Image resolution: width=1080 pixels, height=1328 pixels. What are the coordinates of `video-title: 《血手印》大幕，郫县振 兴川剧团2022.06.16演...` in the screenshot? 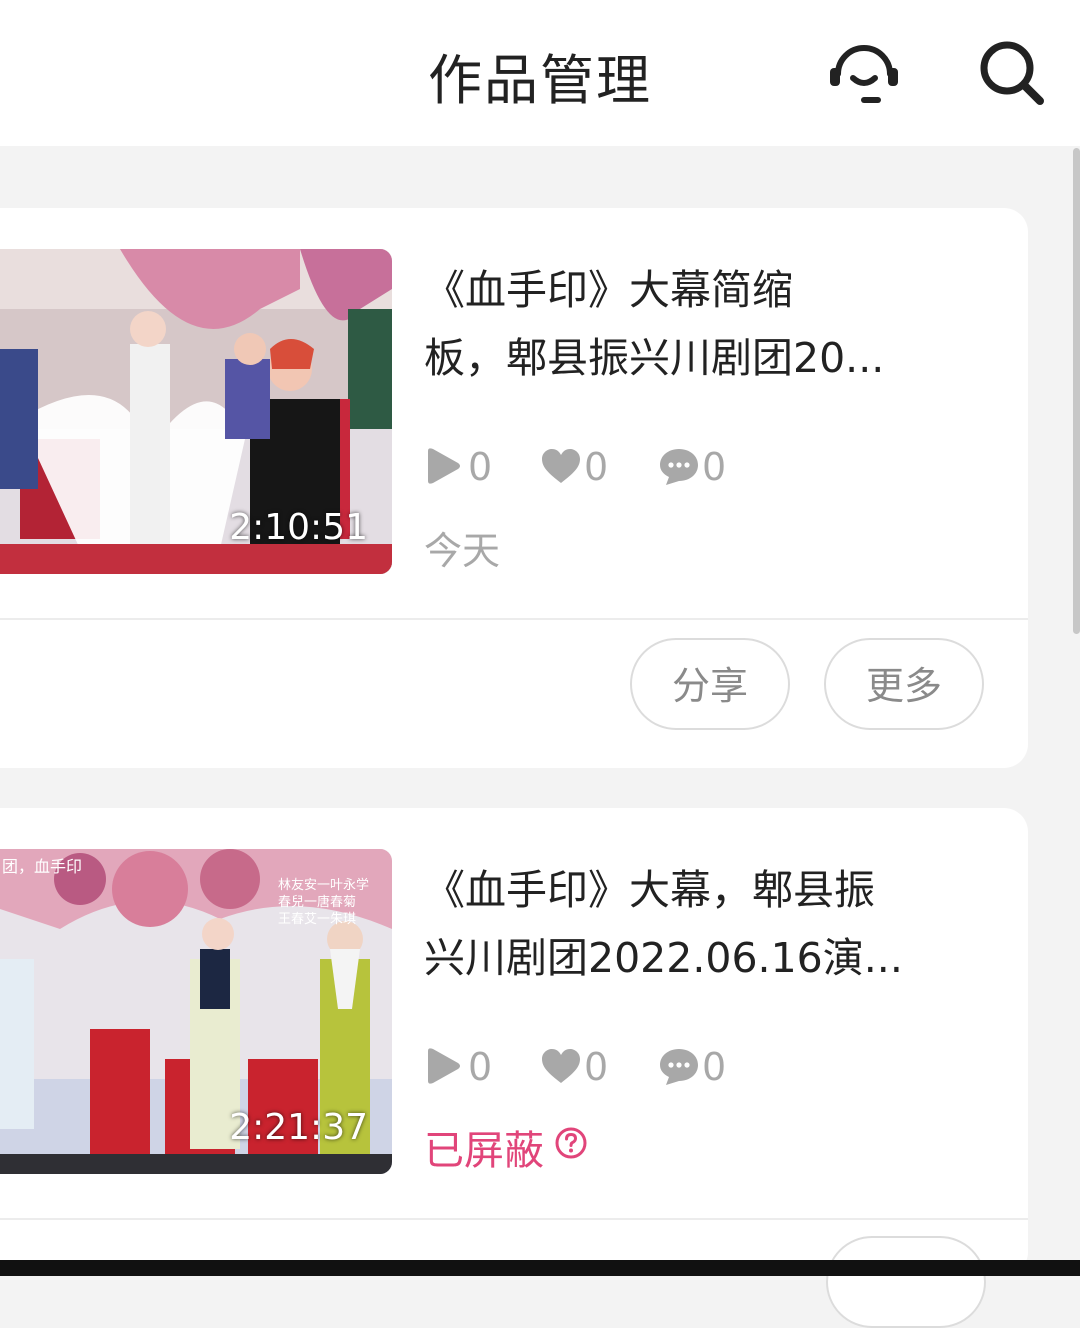 It's located at (704, 924).